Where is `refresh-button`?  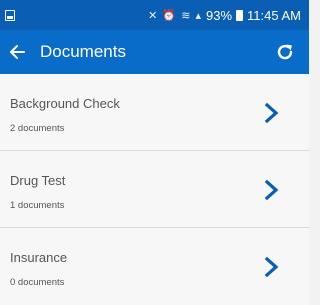
refresh-button is located at coordinates (285, 52).